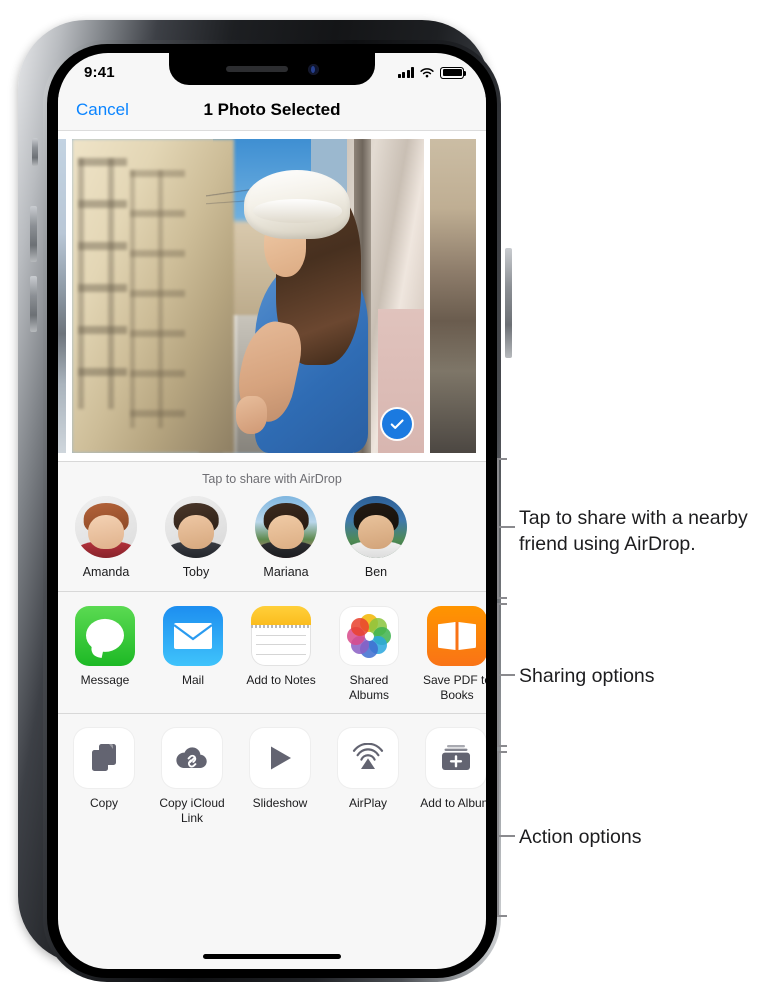 This screenshot has height=984, width=766. I want to click on play-triangle-icon, so click(280, 758).